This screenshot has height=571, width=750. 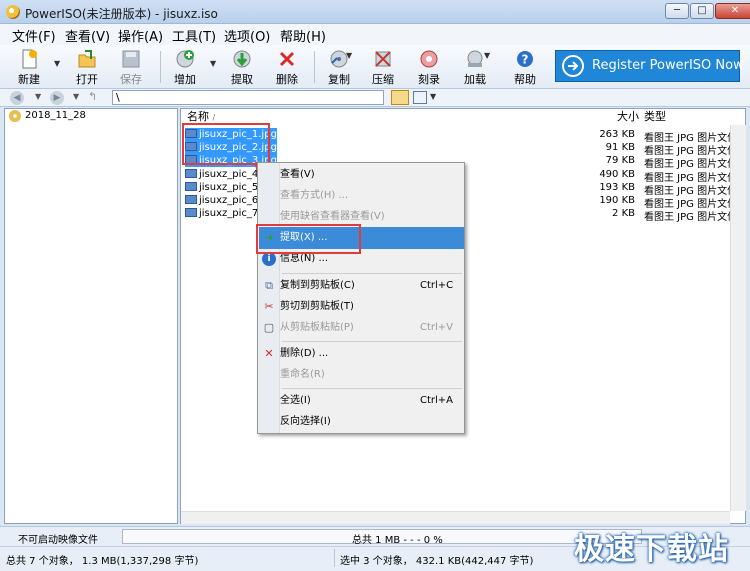 I want to click on burn-button: 刻录, so click(x=429, y=67).